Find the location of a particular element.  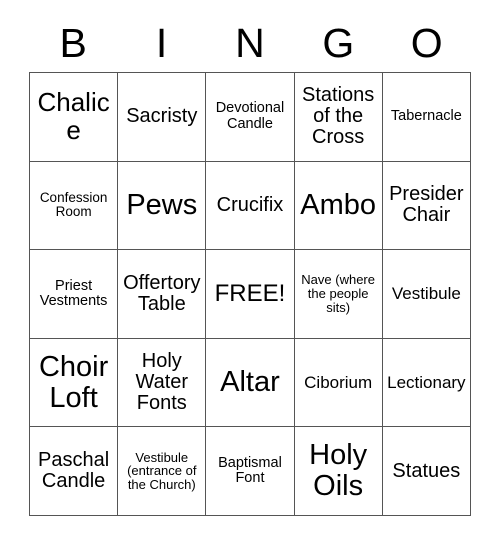

bingo-cell-label: Chalice is located at coordinates (73, 116).